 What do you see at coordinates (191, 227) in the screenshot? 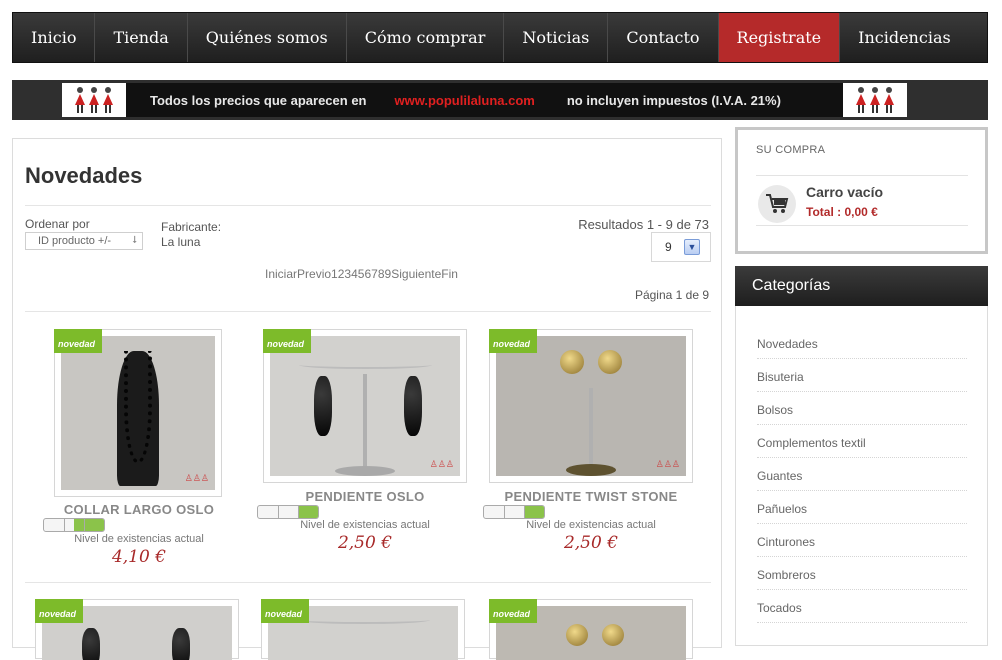
I see `maker-label: Fabricante:` at bounding box center [191, 227].